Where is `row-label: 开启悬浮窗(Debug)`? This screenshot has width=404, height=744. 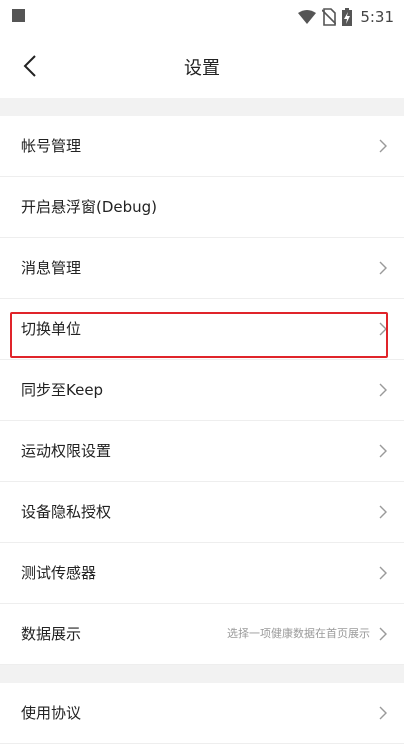 row-label: 开启悬浮窗(Debug) is located at coordinates (89, 207).